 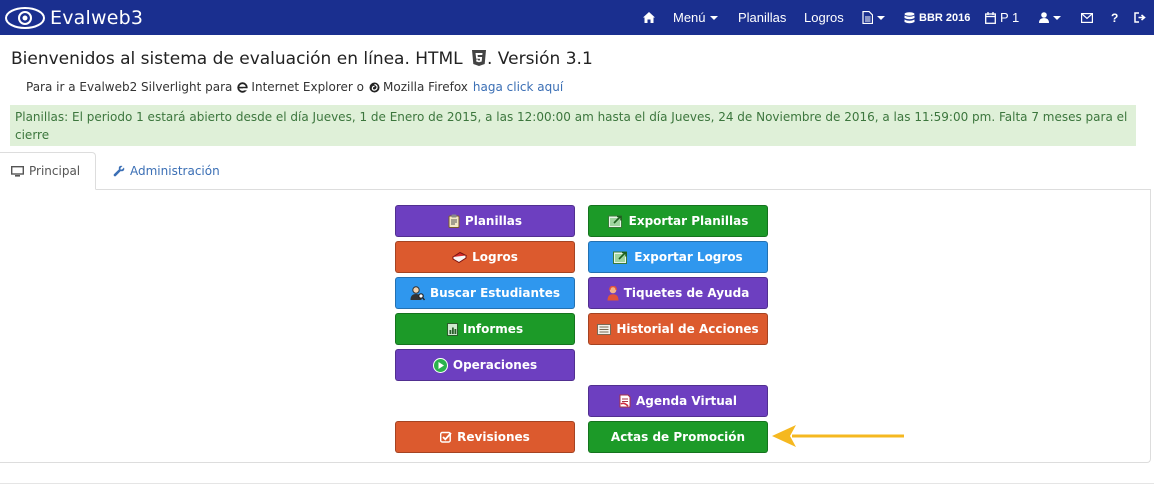 I want to click on document-icon, so click(x=867, y=17).